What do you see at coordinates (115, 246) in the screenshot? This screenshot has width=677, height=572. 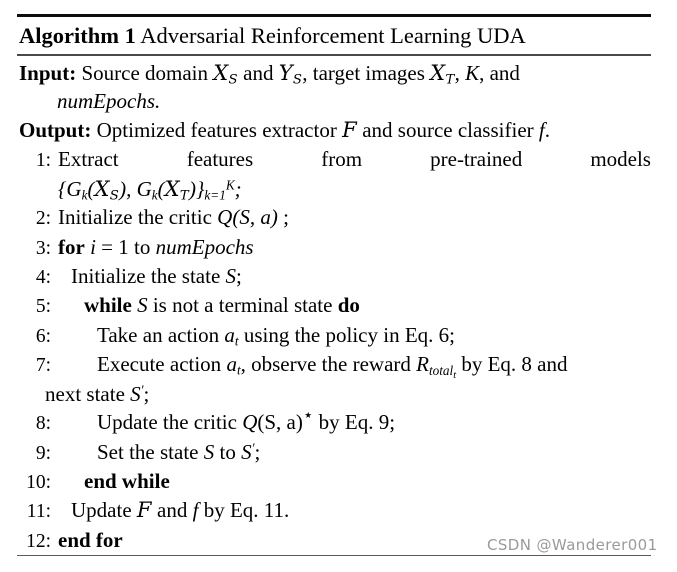 I see `step-3-equals: = 1` at bounding box center [115, 246].